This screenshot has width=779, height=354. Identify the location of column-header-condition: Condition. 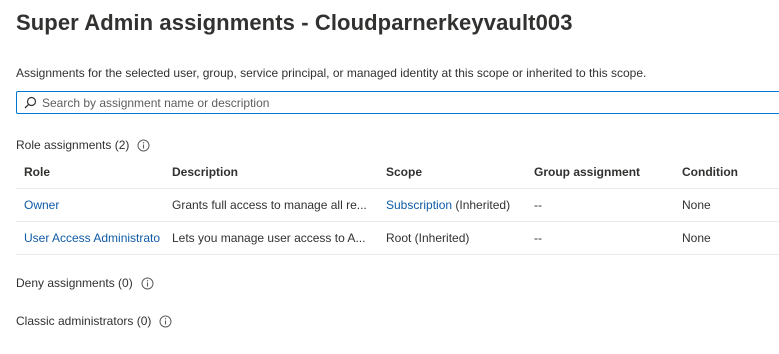
(726, 172).